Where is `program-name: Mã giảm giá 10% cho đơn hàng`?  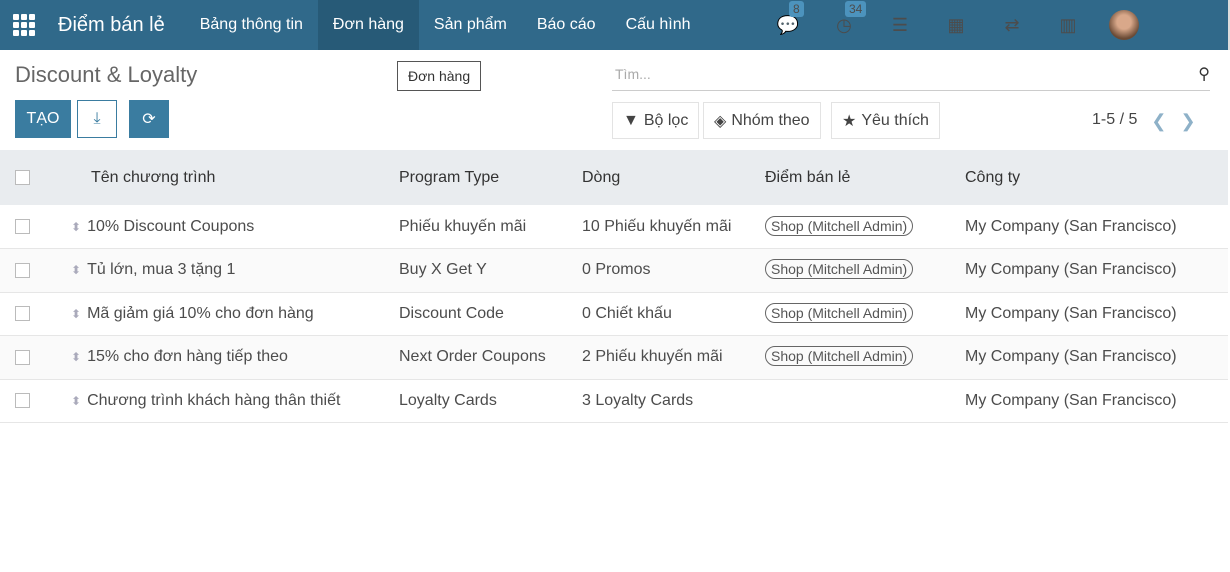
program-name: Mã giảm giá 10% cho đơn hàng is located at coordinates (200, 313).